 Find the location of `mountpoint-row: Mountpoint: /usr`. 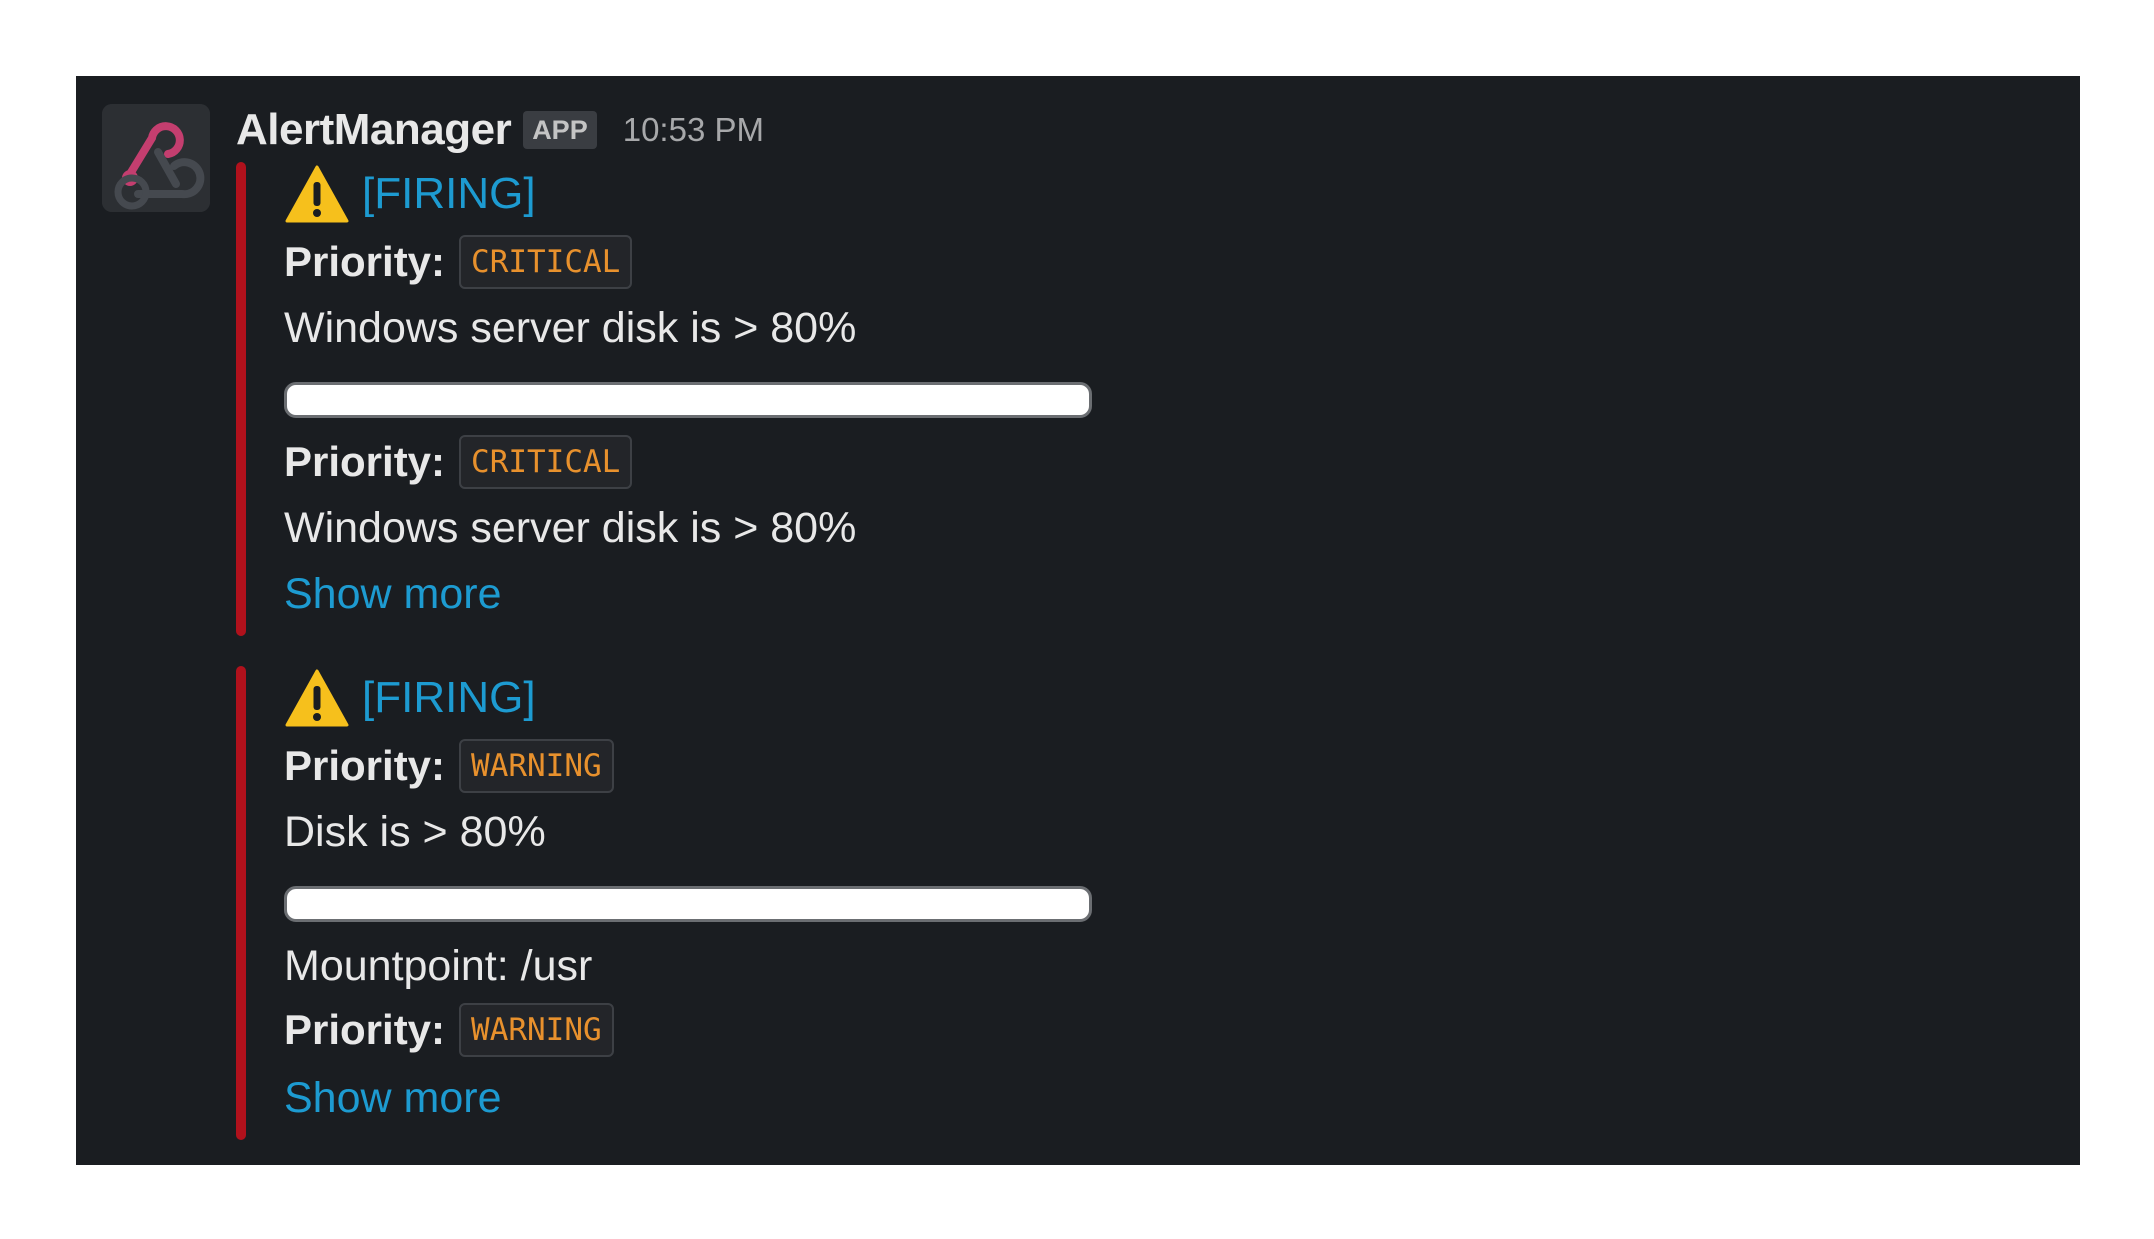

mountpoint-row: Mountpoint: /usr is located at coordinates (438, 966).